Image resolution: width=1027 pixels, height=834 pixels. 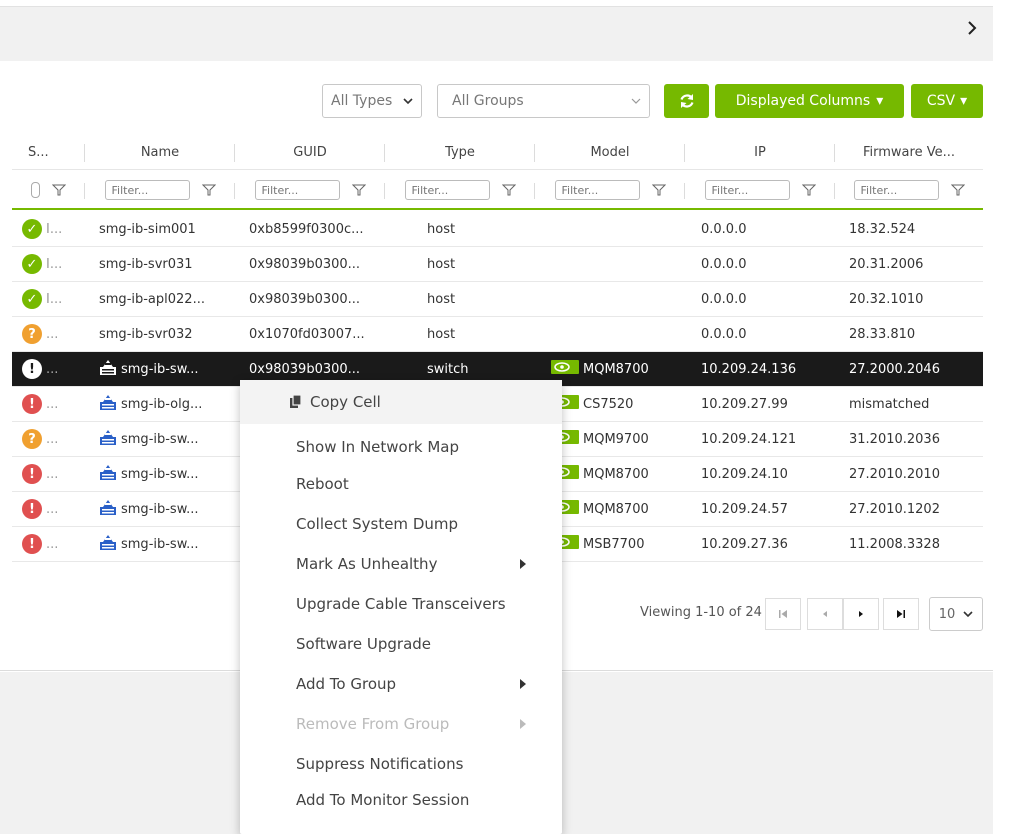 What do you see at coordinates (956, 614) in the screenshot?
I see `page-size-select: 10` at bounding box center [956, 614].